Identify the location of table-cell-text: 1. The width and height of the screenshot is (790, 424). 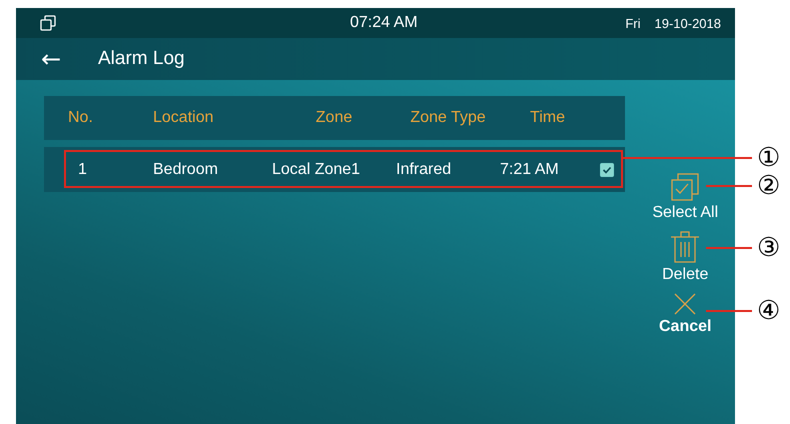
(82, 169).